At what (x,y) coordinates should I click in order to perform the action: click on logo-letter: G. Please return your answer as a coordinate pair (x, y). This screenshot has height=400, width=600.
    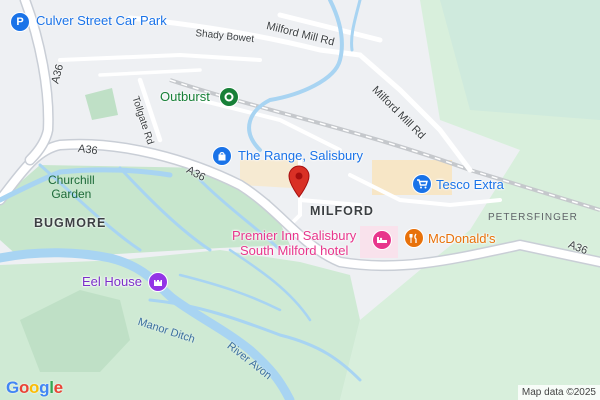
    Looking at the image, I should click on (12, 387).